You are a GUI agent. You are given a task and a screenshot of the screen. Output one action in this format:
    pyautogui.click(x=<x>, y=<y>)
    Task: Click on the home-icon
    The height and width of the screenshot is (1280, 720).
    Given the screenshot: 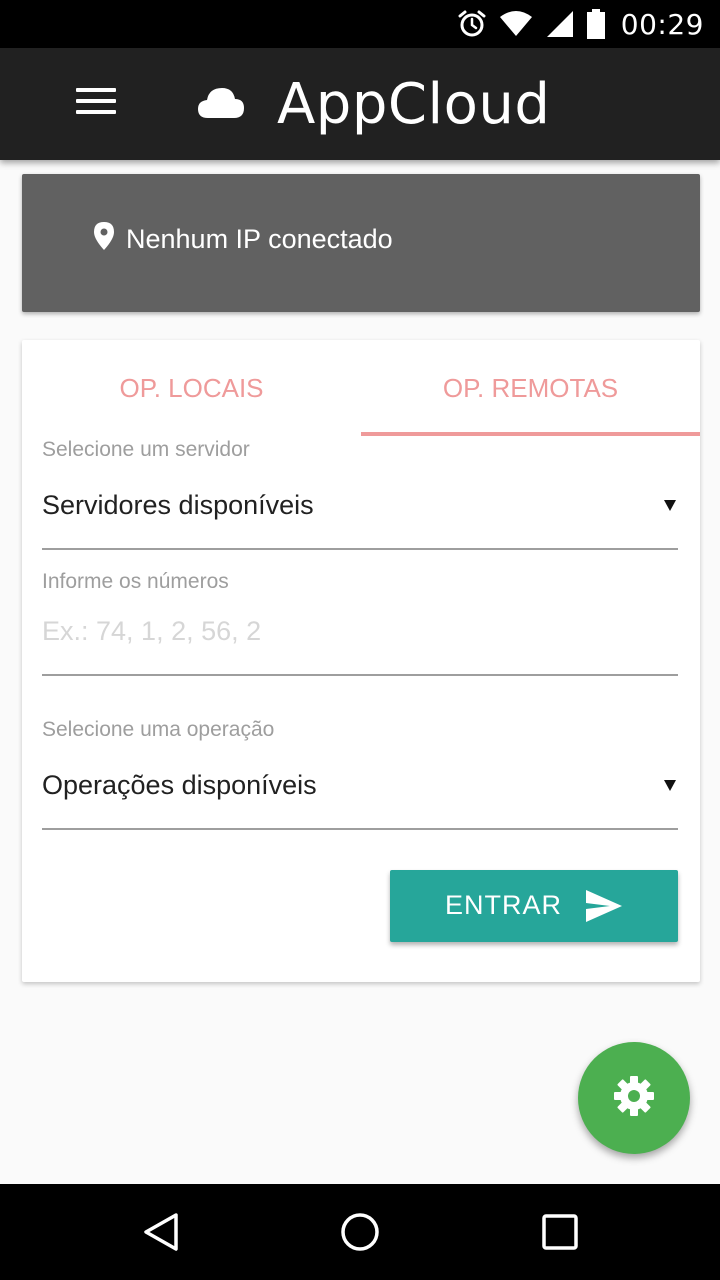 What is the action you would take?
    pyautogui.click(x=360, y=1234)
    